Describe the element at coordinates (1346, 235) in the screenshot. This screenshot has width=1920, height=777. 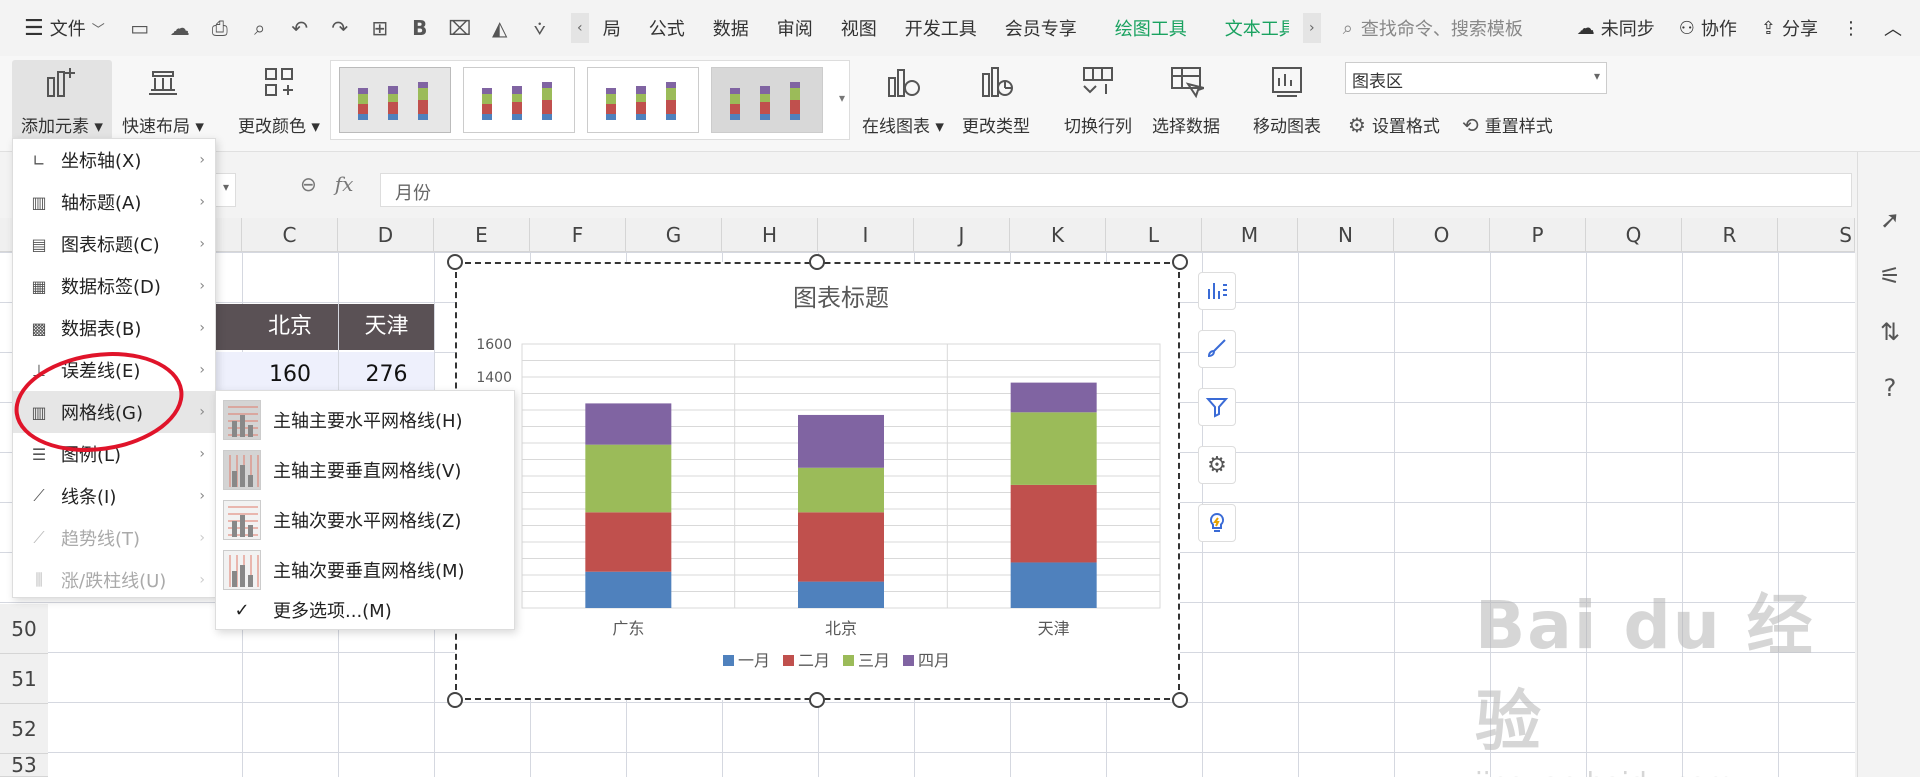
I see `column-header-n: N` at that location.